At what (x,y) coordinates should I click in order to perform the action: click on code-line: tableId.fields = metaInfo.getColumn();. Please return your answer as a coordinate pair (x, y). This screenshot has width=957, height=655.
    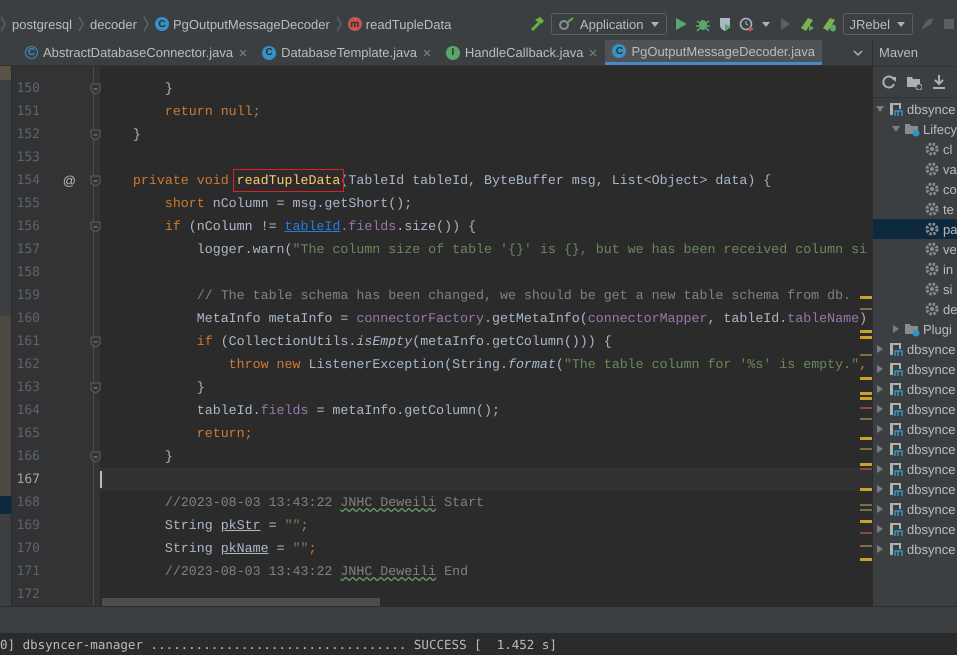
    Looking at the image, I should click on (348, 410).